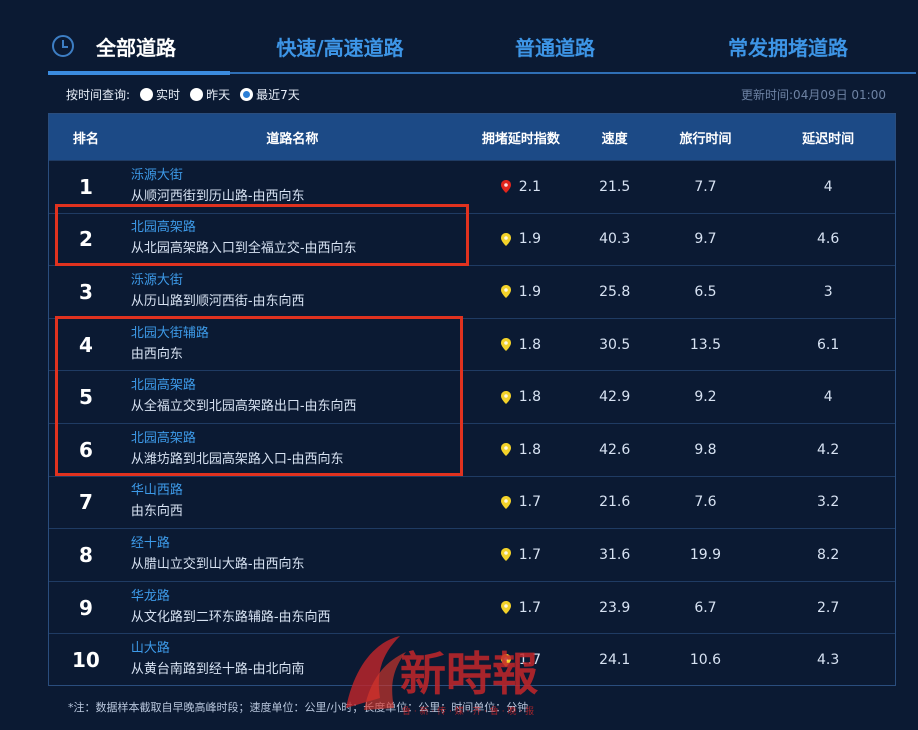 Image resolution: width=918 pixels, height=730 pixels. What do you see at coordinates (210, 94) in the screenshot?
I see `radio-yesterday: 昨天` at bounding box center [210, 94].